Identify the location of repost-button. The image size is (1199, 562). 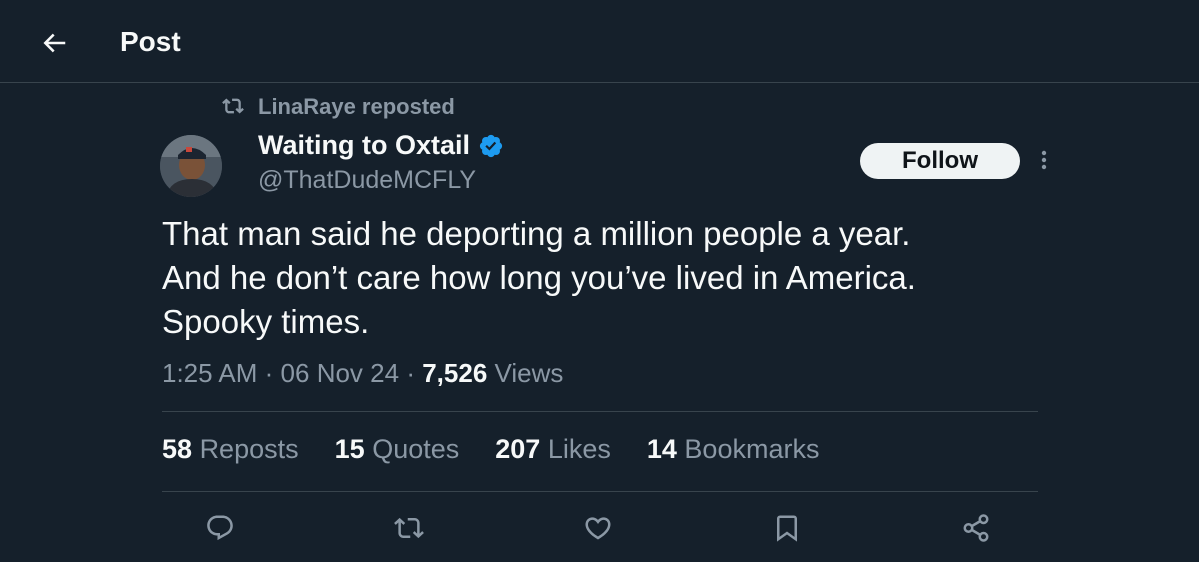
(409, 528).